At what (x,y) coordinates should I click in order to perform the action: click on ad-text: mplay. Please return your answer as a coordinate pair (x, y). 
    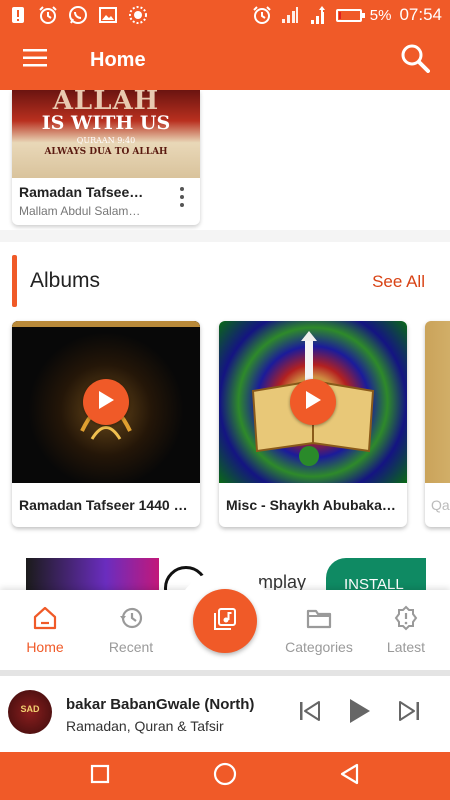
    Looking at the image, I should click on (282, 581).